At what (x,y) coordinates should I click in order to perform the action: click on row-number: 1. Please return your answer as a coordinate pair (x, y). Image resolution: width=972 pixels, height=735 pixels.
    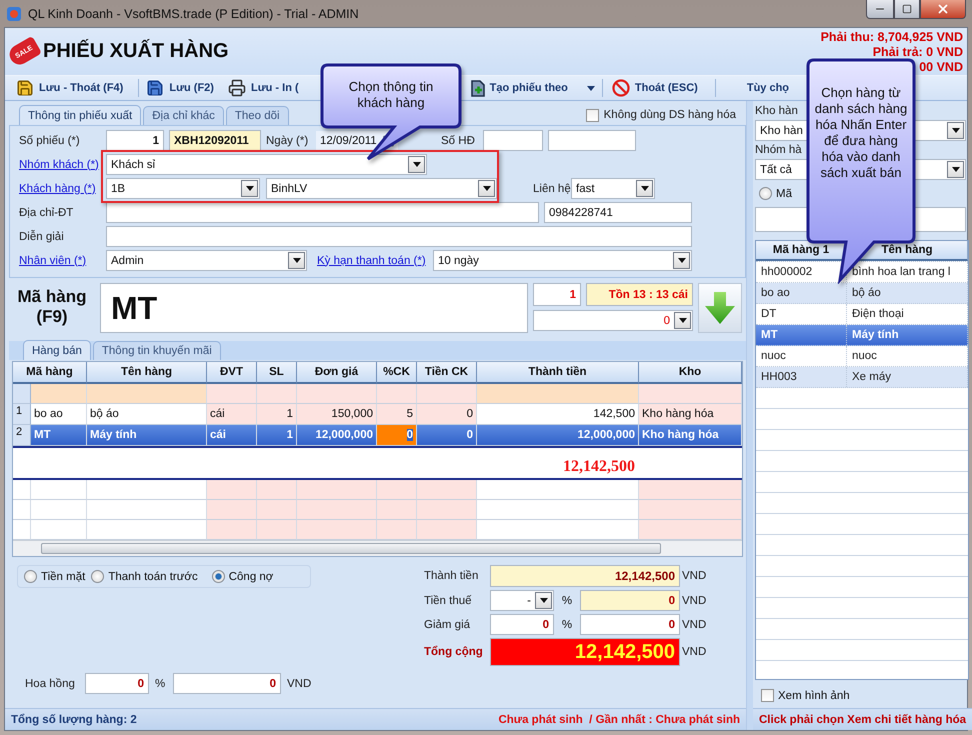
    Looking at the image, I should click on (22, 414).